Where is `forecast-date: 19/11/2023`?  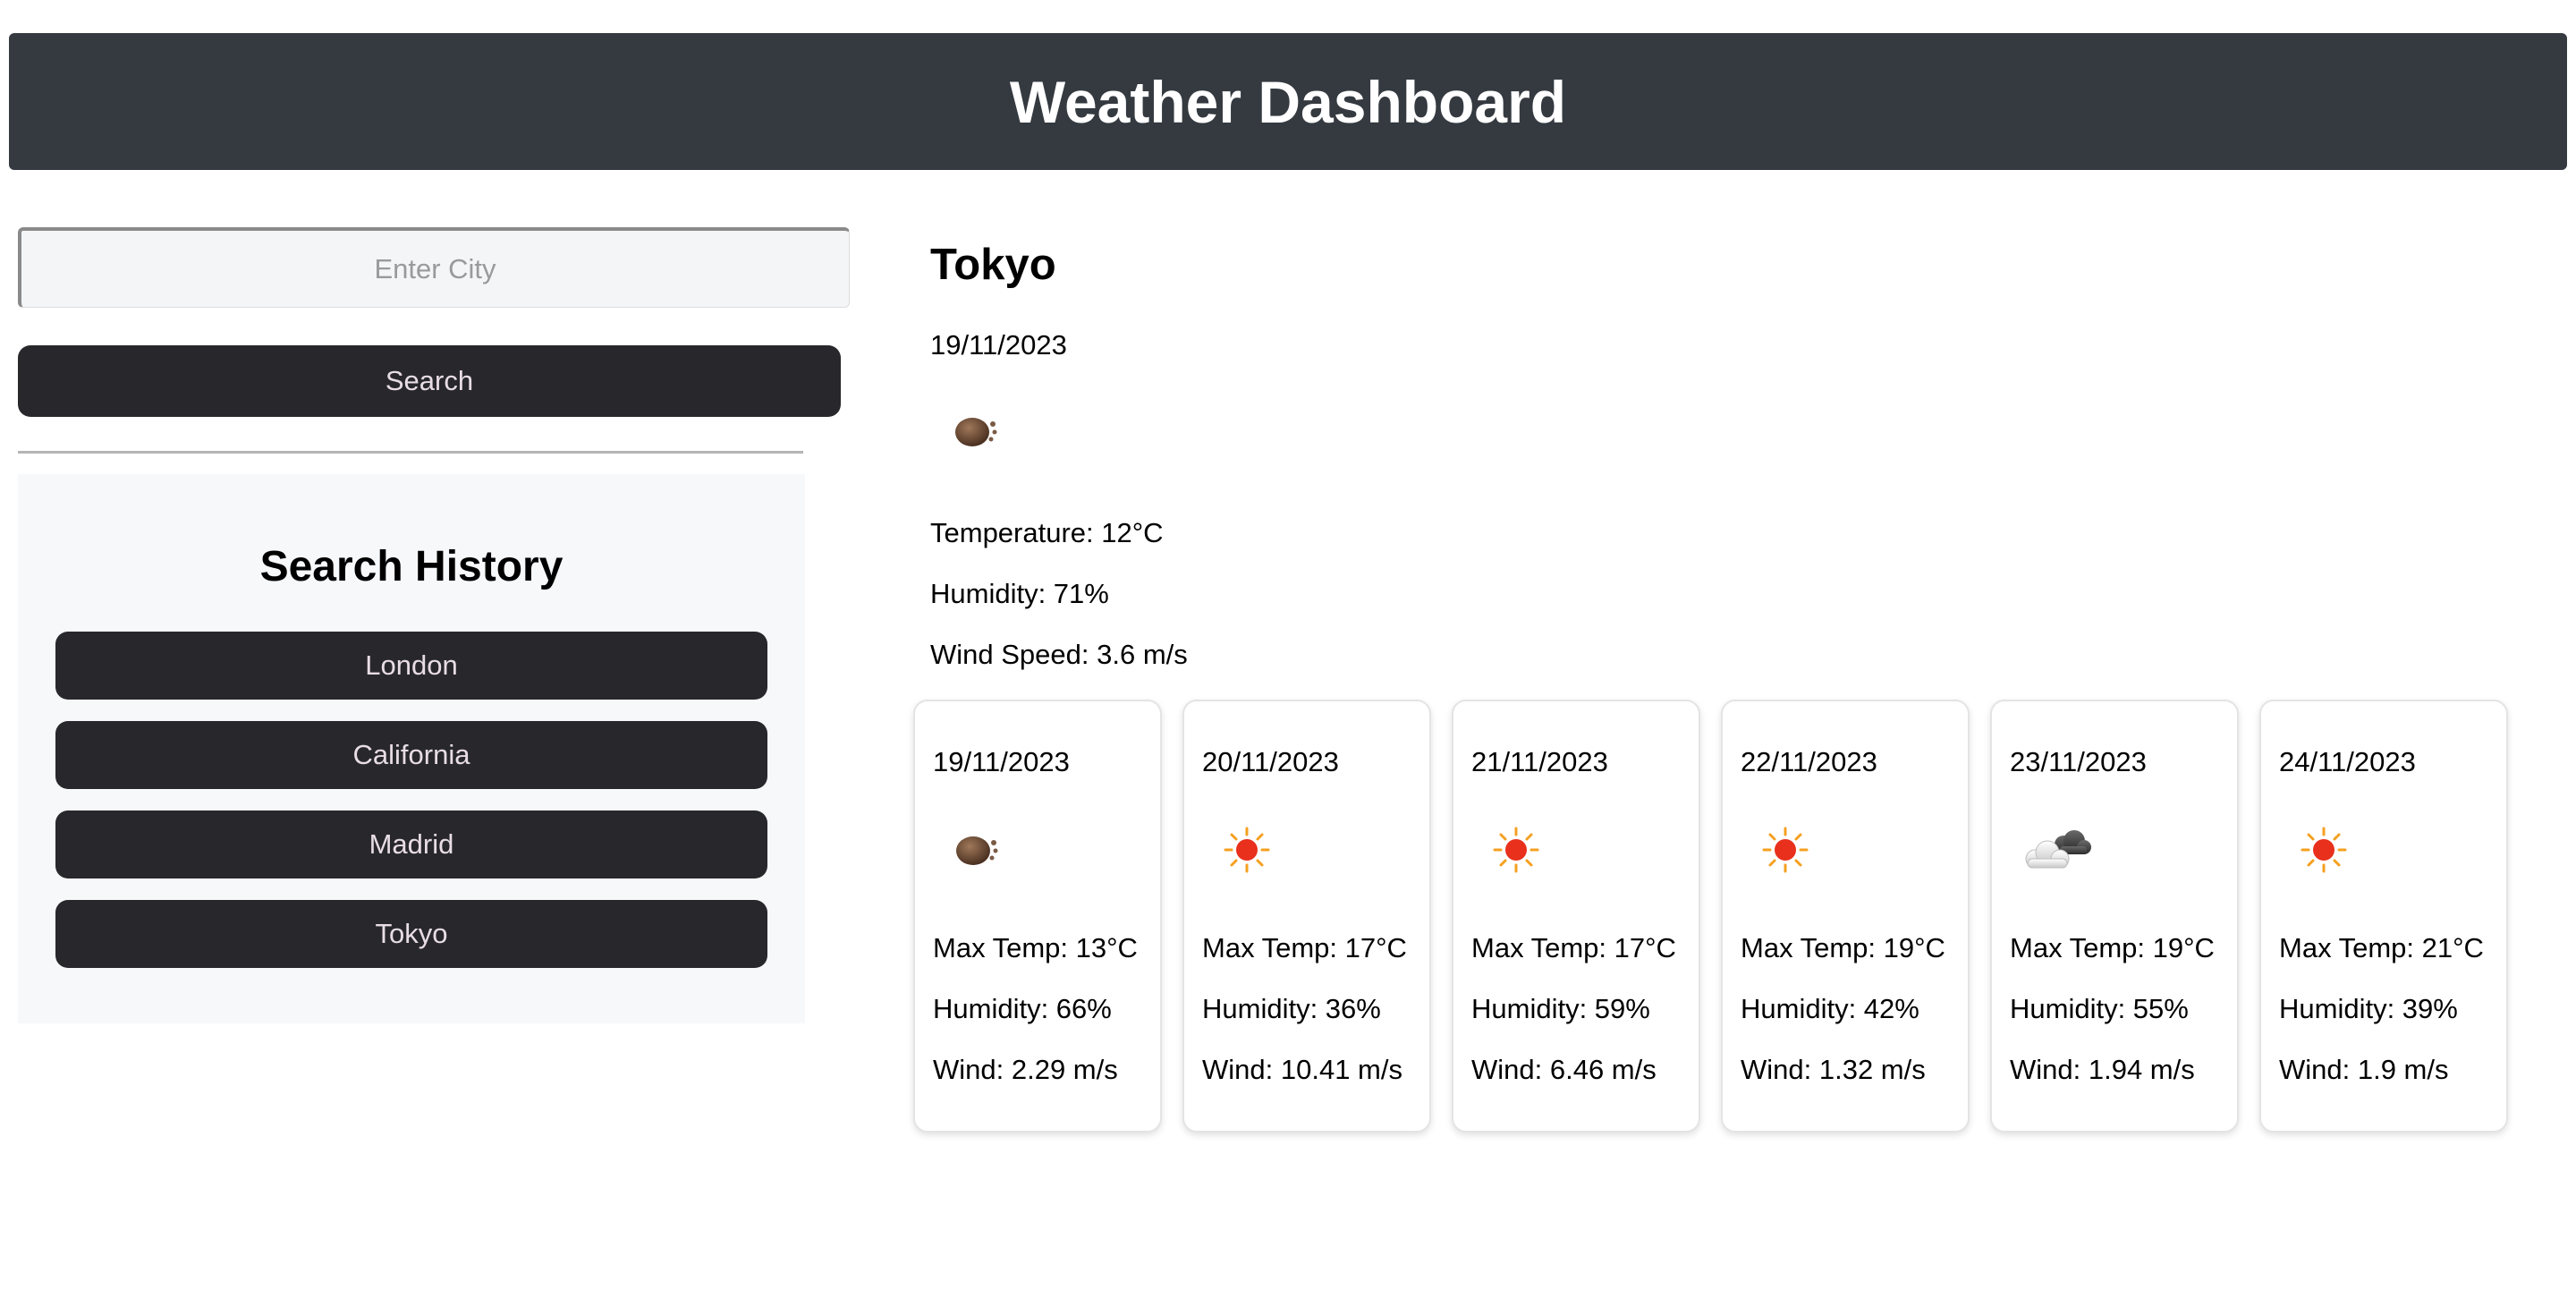 forecast-date: 19/11/2023 is located at coordinates (1001, 761).